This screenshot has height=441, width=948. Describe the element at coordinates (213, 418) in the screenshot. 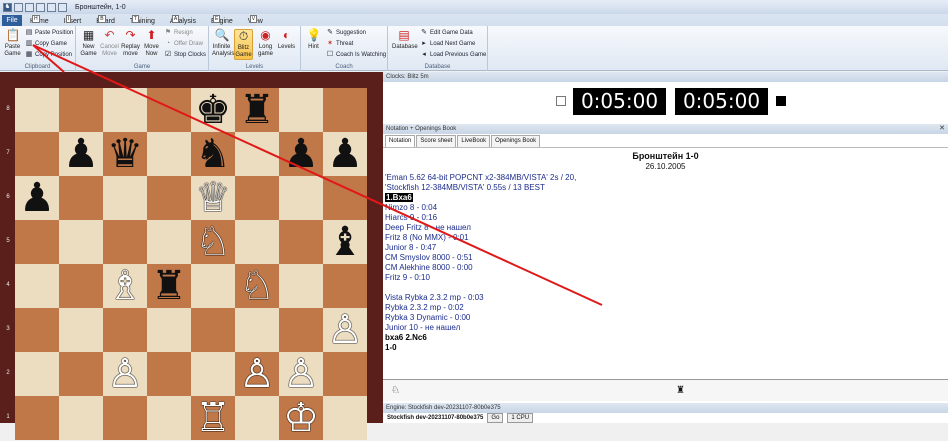

I see `piece-e1: ♖` at that location.